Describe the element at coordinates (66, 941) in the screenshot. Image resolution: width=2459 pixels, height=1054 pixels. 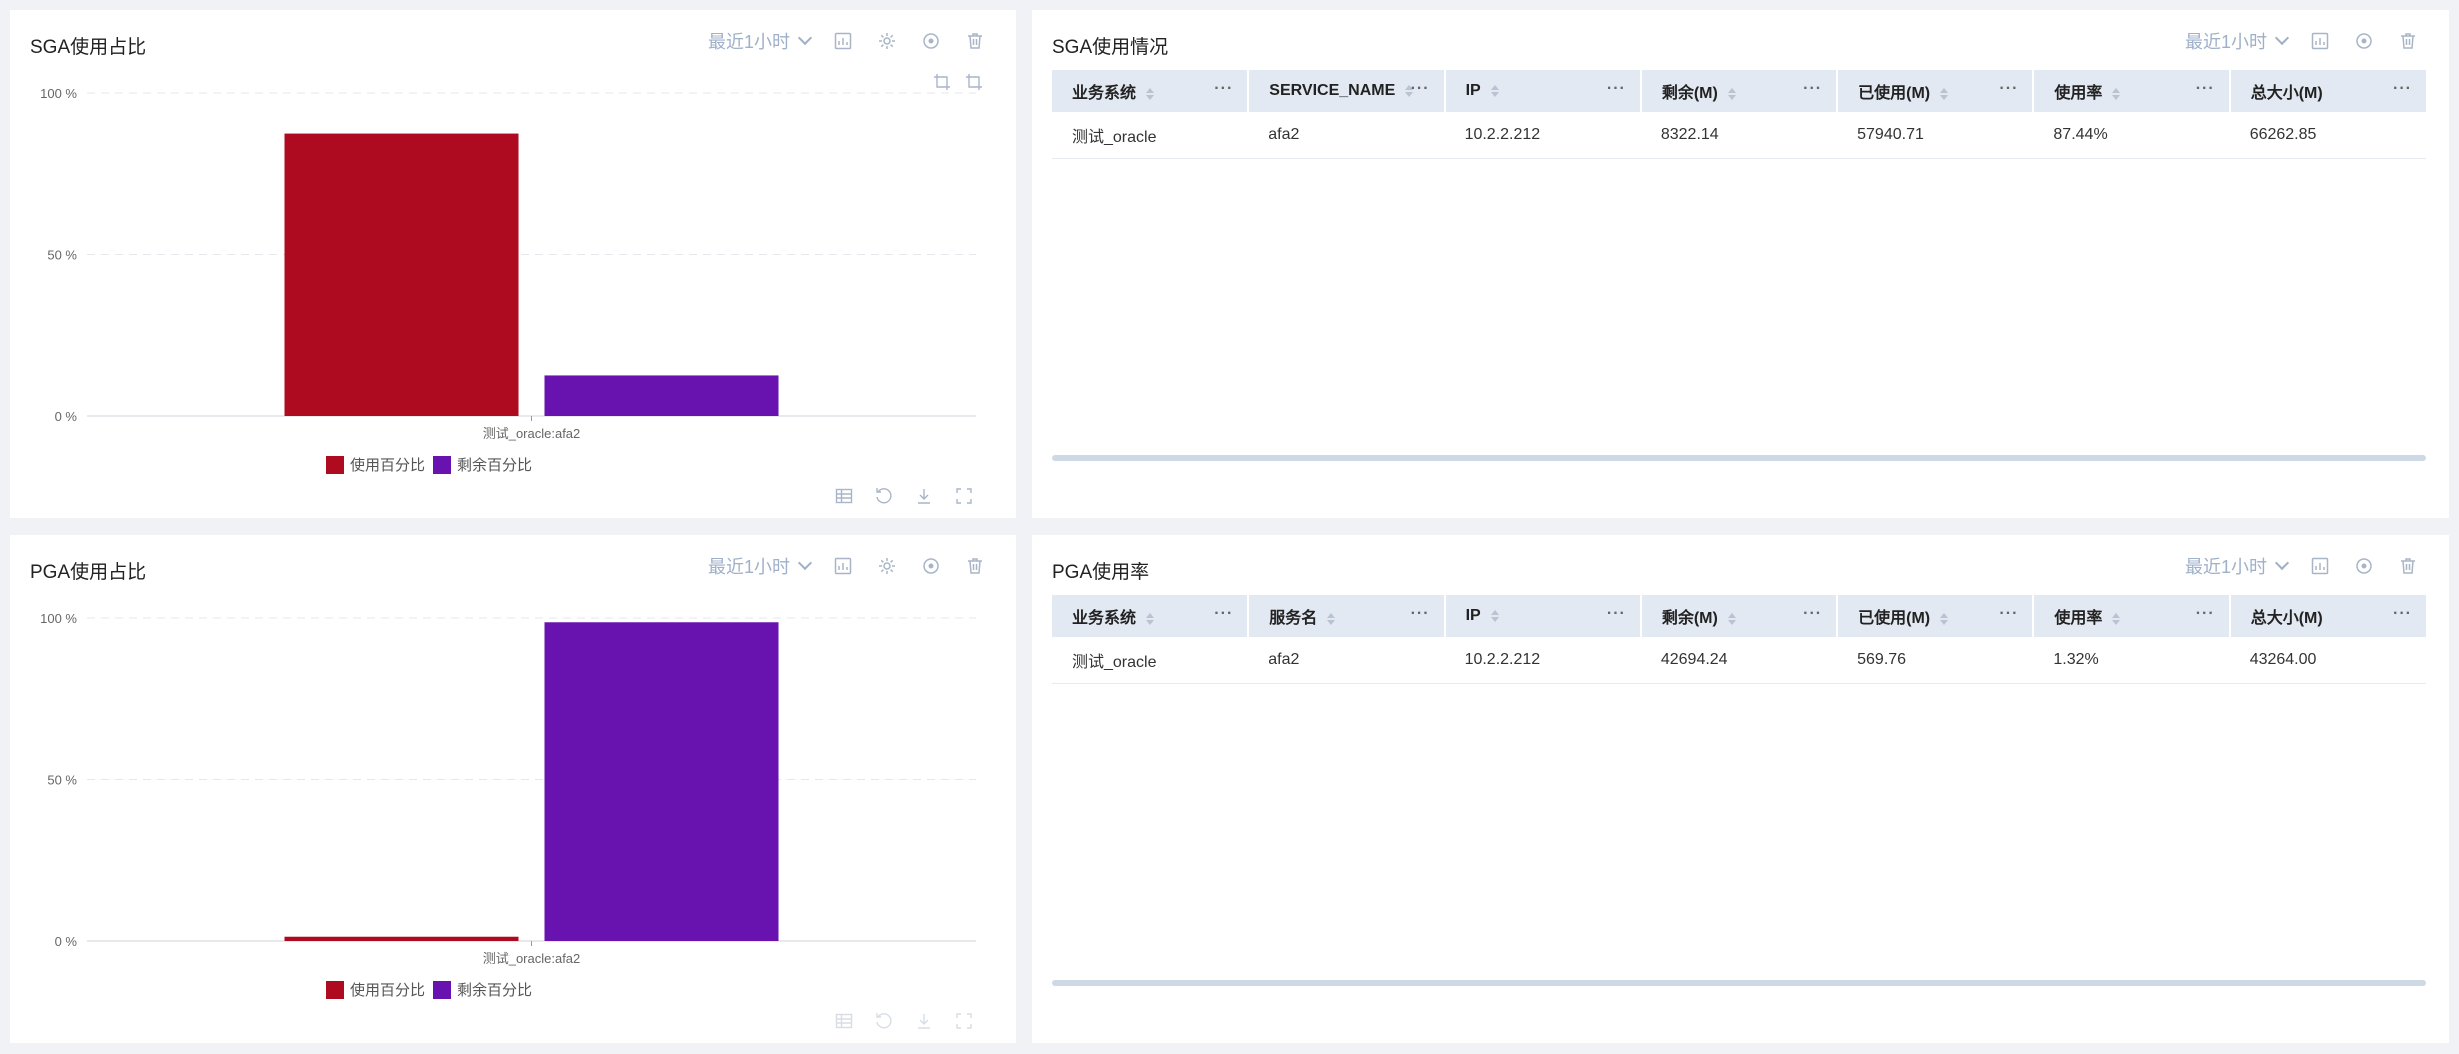
I see `y-tick-label: 0 %` at that location.